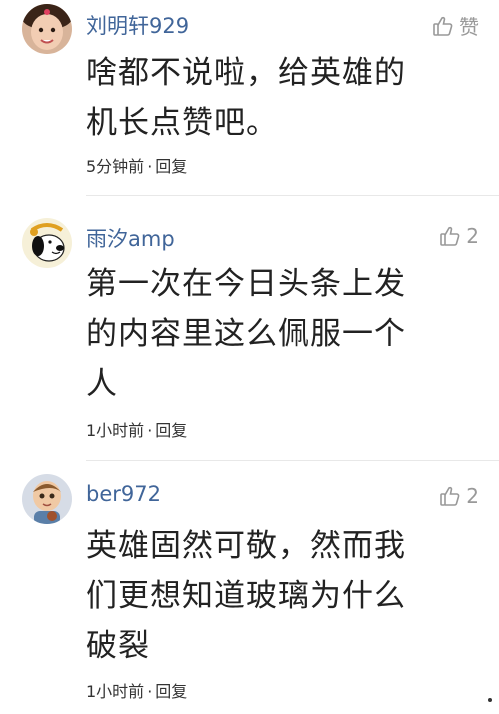  I want to click on comment-line: 们更想知道玻璃为什么, so click(246, 596).